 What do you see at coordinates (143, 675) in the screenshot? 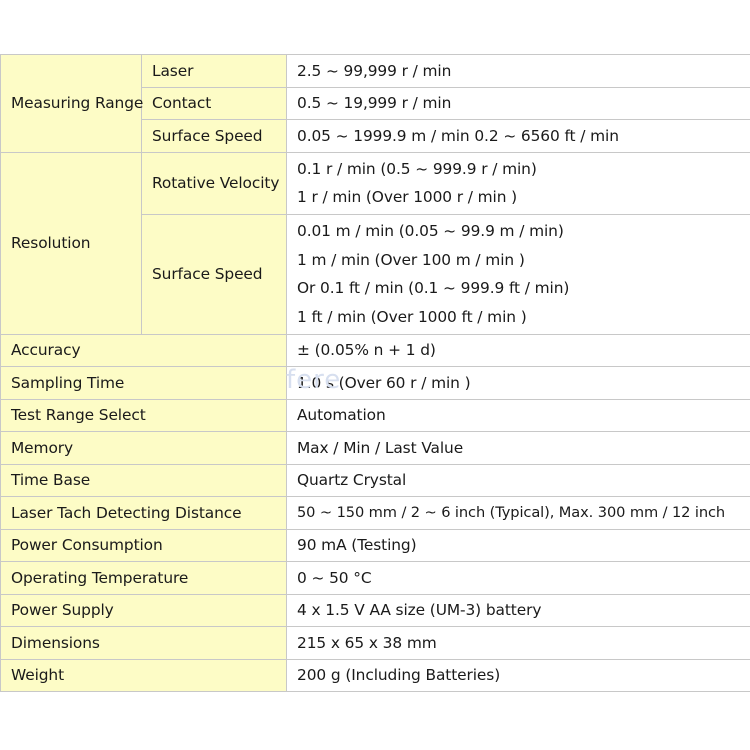
I see `weight-label: Weight` at bounding box center [143, 675].